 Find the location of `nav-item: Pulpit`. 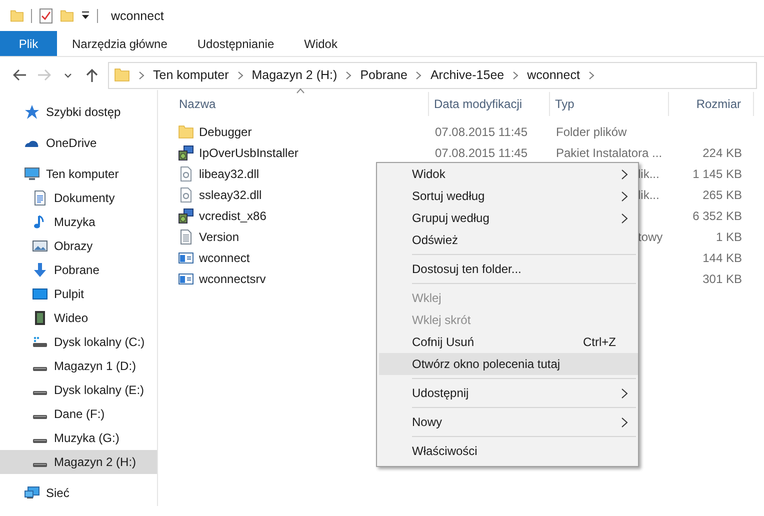

nav-item: Pulpit is located at coordinates (78, 294).